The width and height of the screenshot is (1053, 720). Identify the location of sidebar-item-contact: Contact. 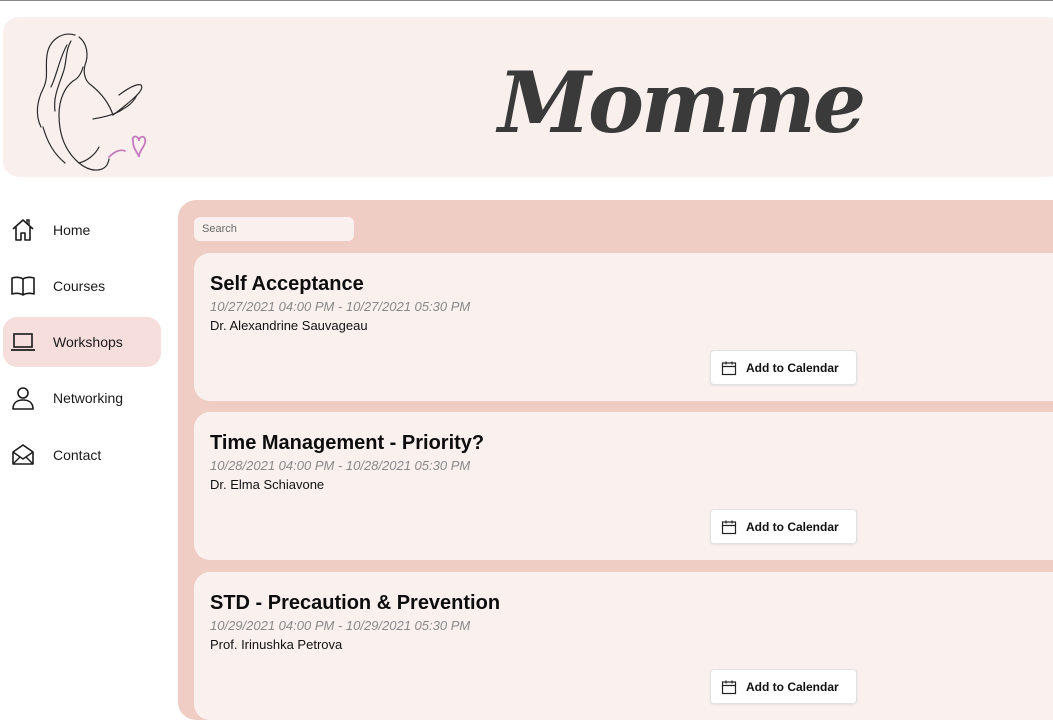
(82, 455).